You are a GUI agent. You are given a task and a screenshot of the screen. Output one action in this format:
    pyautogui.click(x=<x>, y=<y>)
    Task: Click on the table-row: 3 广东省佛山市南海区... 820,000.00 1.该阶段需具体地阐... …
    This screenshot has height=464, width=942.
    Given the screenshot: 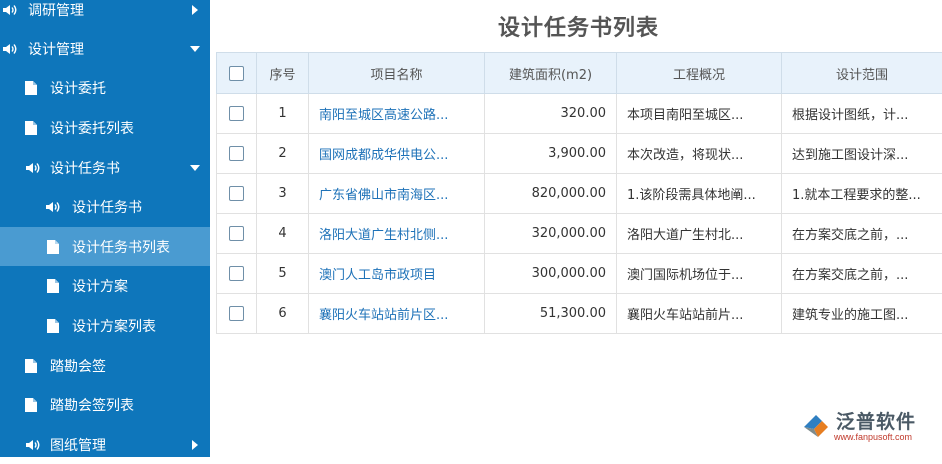 What is the action you would take?
    pyautogui.click(x=579, y=194)
    